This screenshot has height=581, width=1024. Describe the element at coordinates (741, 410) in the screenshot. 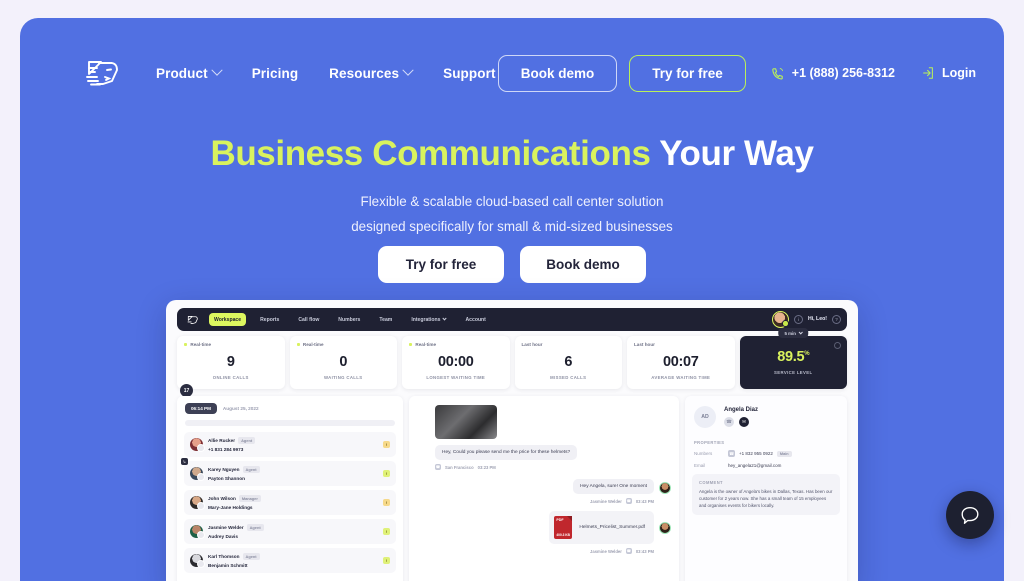

I see `contact-details-name: Angela Diaz` at that location.